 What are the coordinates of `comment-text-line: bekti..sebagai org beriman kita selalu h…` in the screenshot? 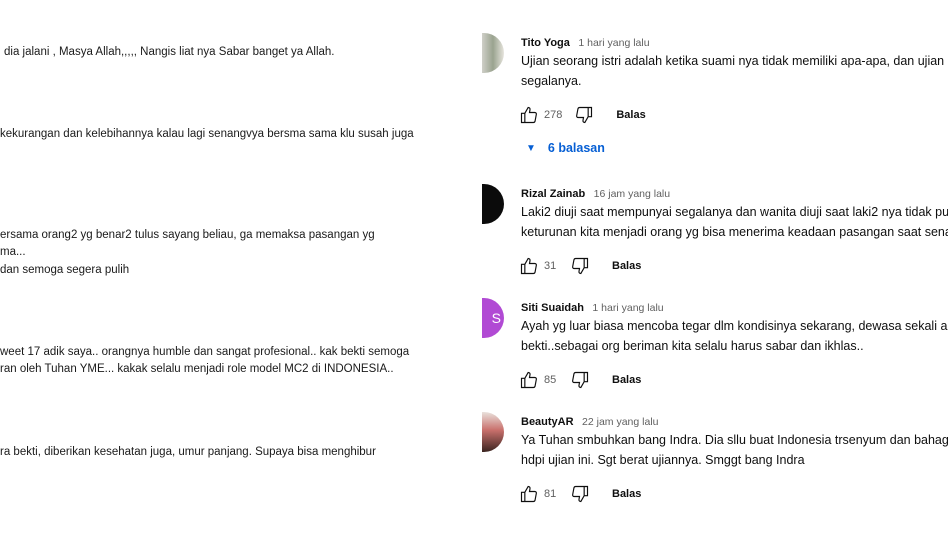 It's located at (692, 346).